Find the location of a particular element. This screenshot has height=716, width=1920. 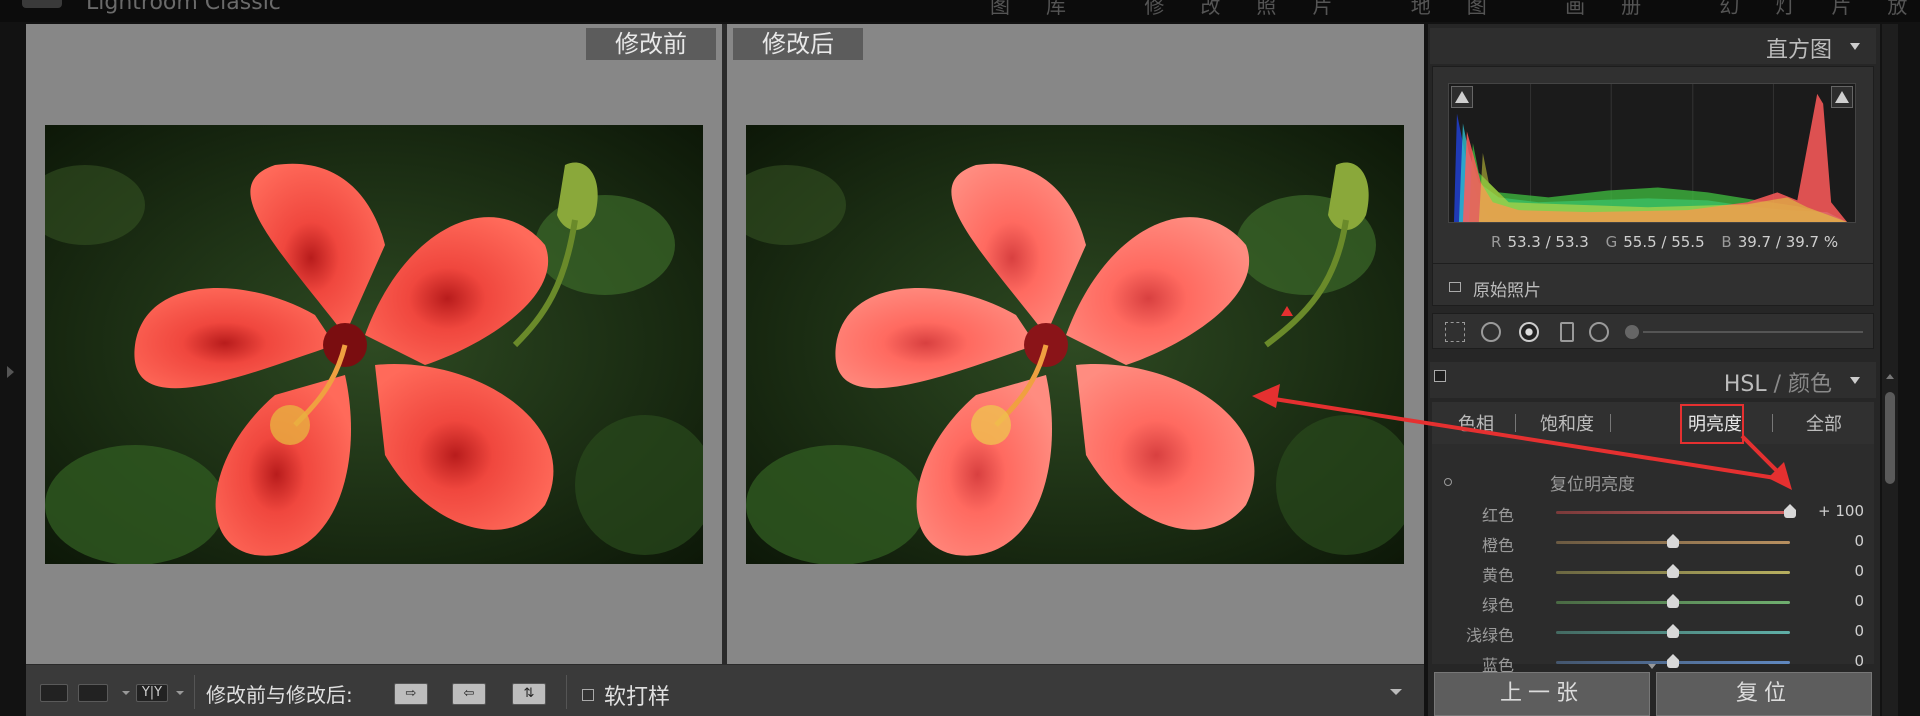

before-label: 修改前 is located at coordinates (651, 44).